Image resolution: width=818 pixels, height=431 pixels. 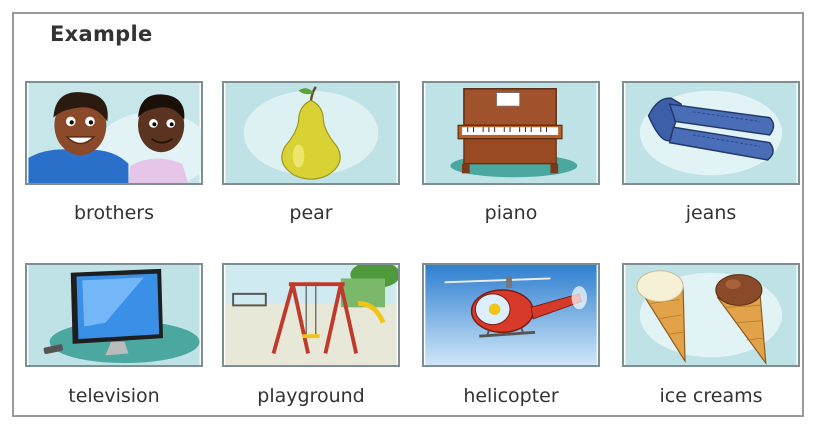 I want to click on piano-picture, so click(x=511, y=133).